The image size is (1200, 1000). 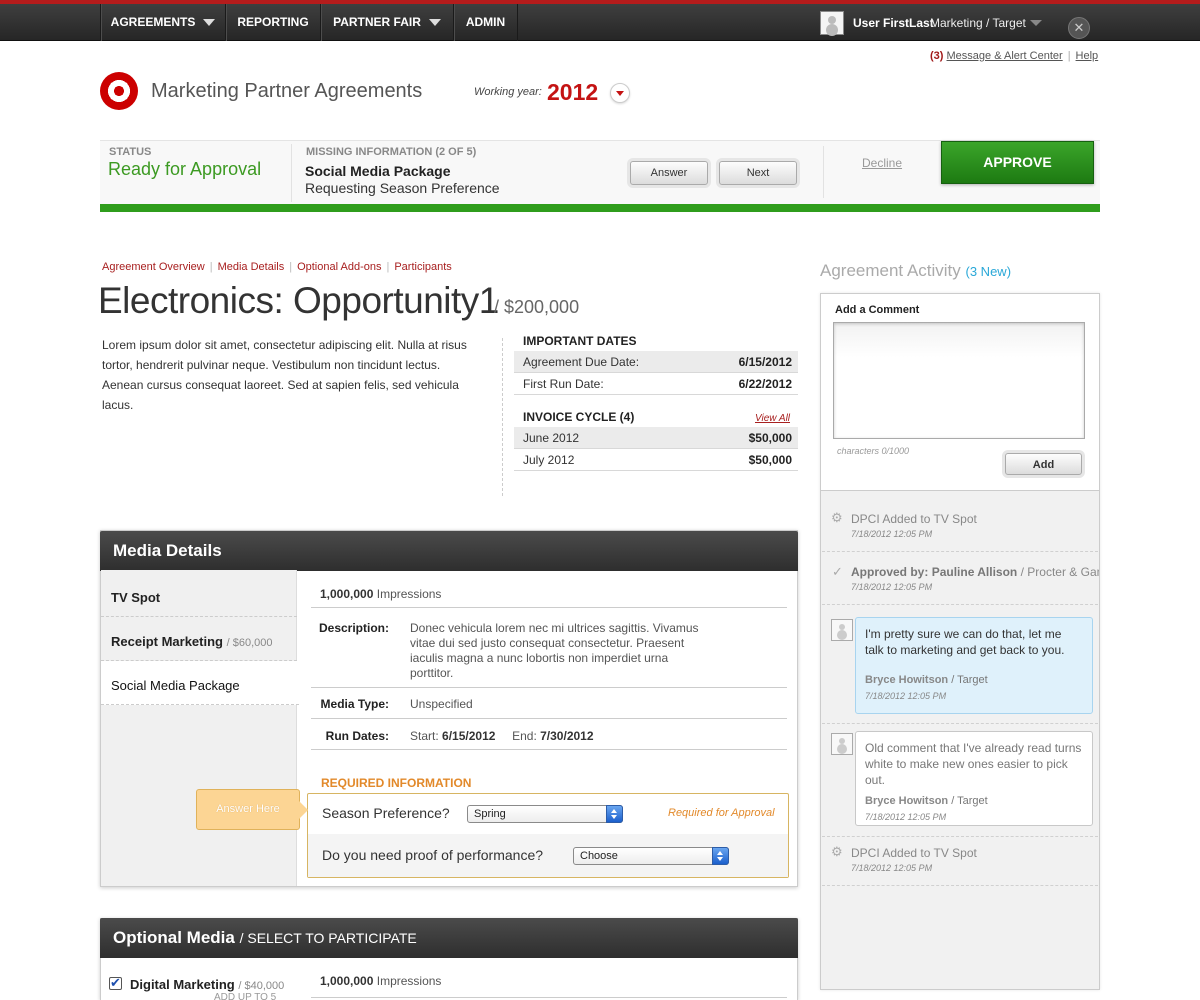 What do you see at coordinates (174, 937) in the screenshot?
I see `optional-media-title: Optional Media` at bounding box center [174, 937].